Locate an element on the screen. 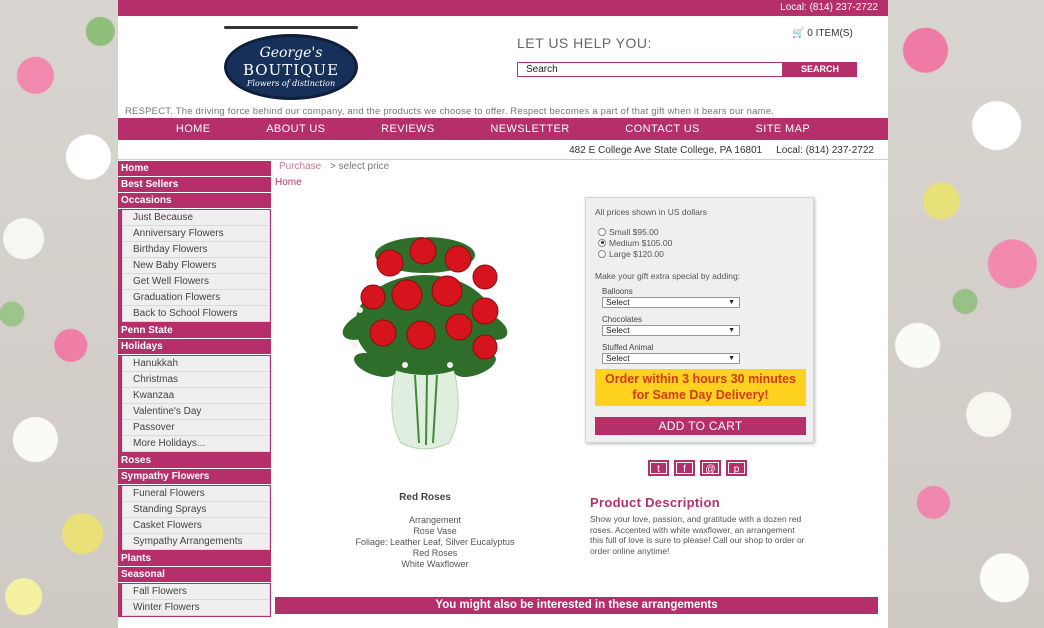 This screenshot has height=628, width=1044. price-option-small: Small $95.00 is located at coordinates (628, 232).